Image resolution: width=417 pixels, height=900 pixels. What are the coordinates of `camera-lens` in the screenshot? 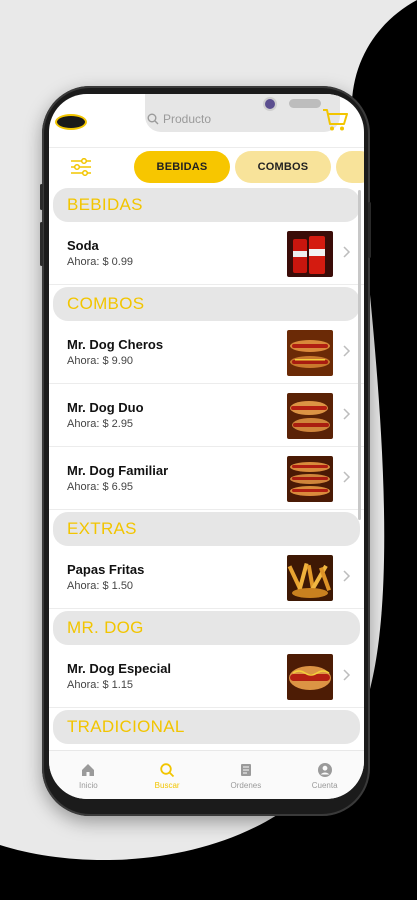 It's located at (270, 104).